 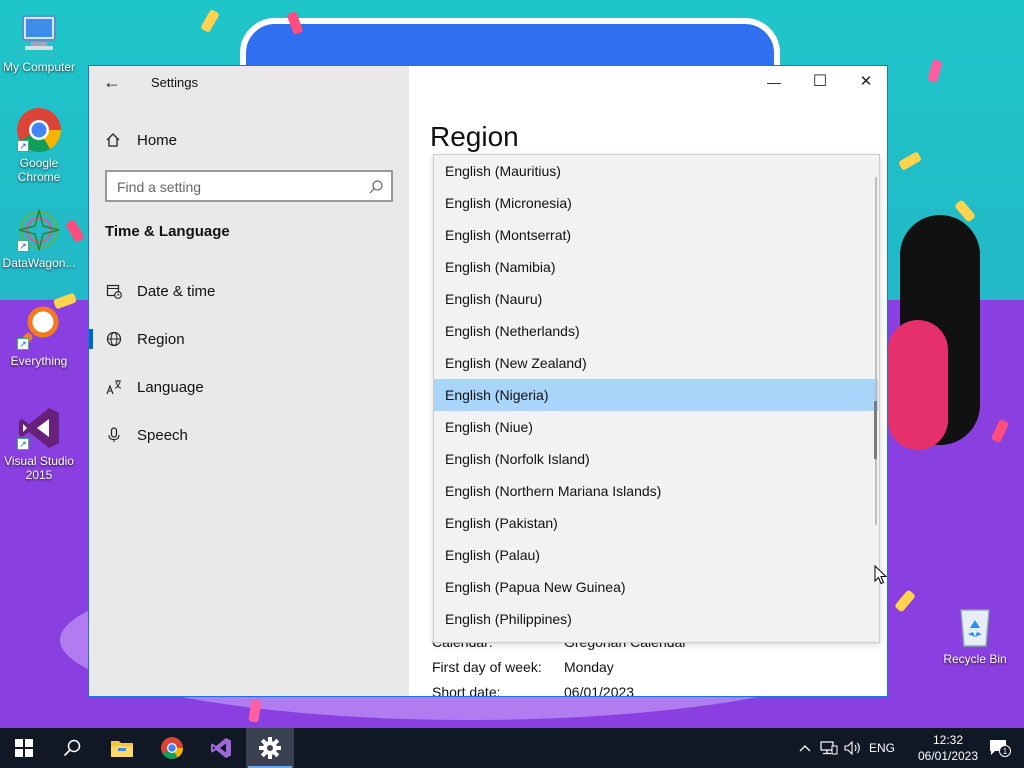 I want to click on list-item: English (Norfolk Island), so click(x=656, y=459).